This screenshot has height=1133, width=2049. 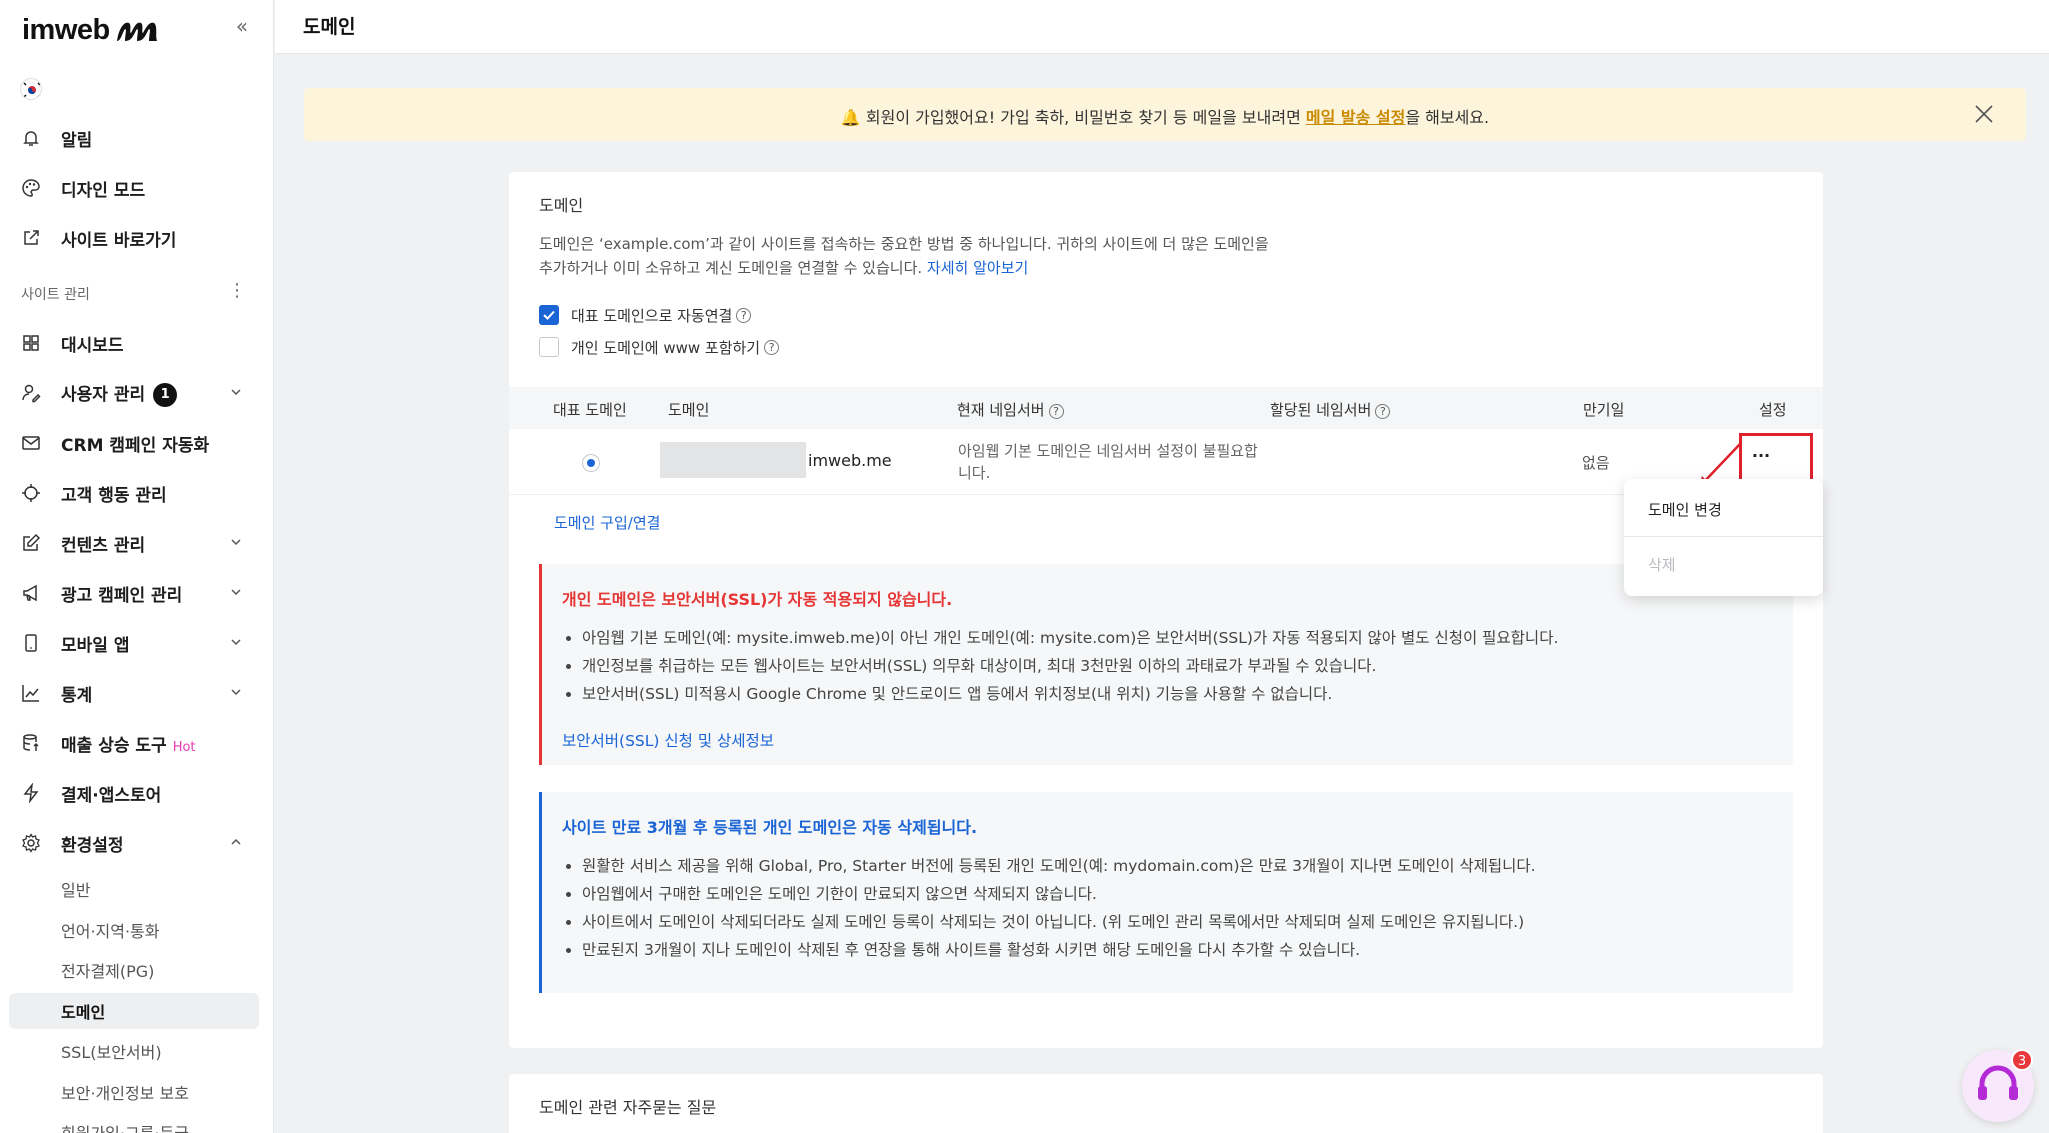 I want to click on column-header: 설정, so click(x=1773, y=410).